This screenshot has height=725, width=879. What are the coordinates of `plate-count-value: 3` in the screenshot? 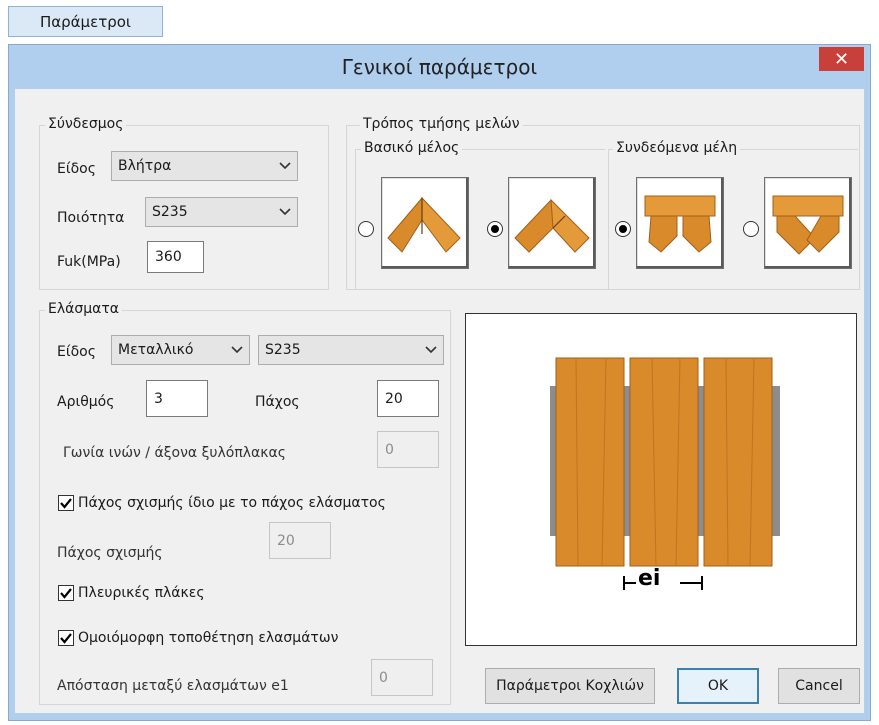 It's located at (158, 398).